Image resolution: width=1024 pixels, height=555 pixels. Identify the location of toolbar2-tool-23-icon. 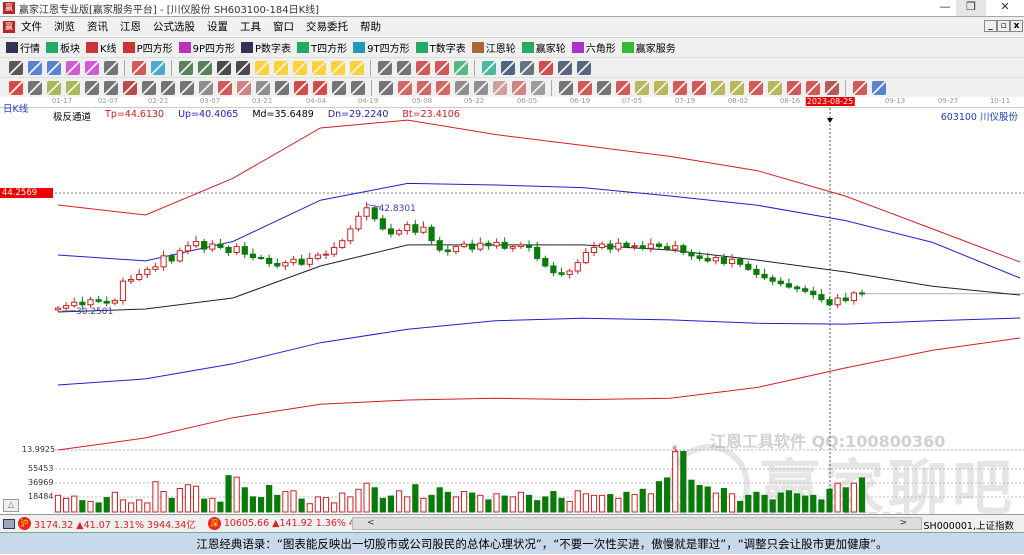
(423, 68).